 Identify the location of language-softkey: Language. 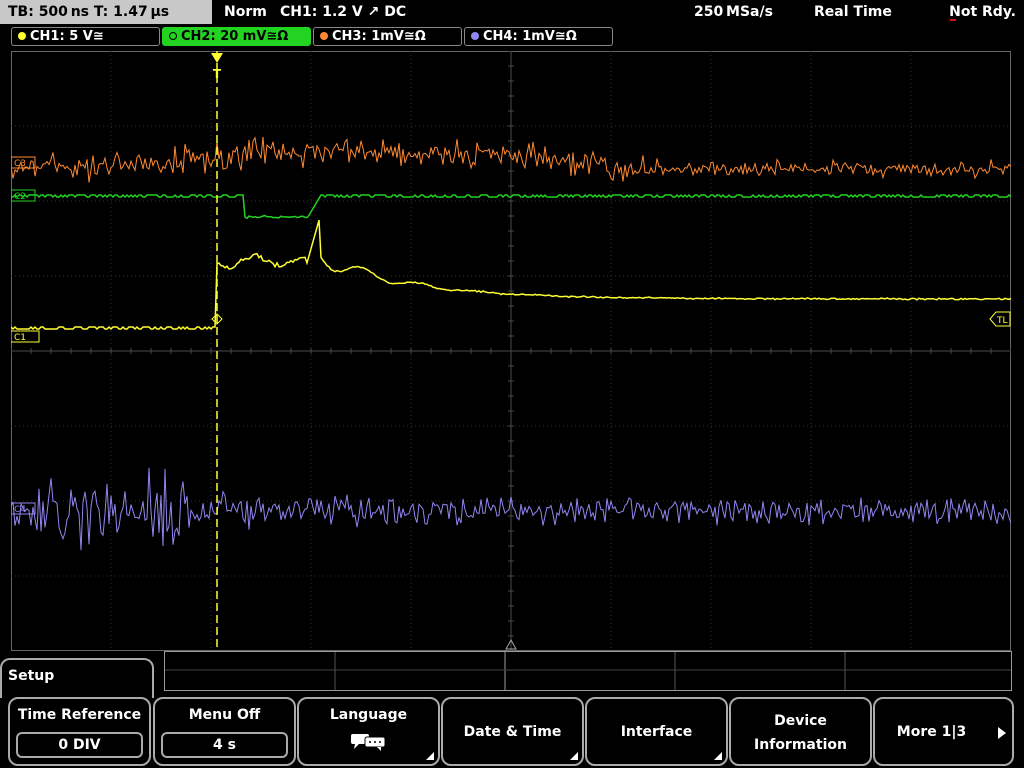
(368, 731).